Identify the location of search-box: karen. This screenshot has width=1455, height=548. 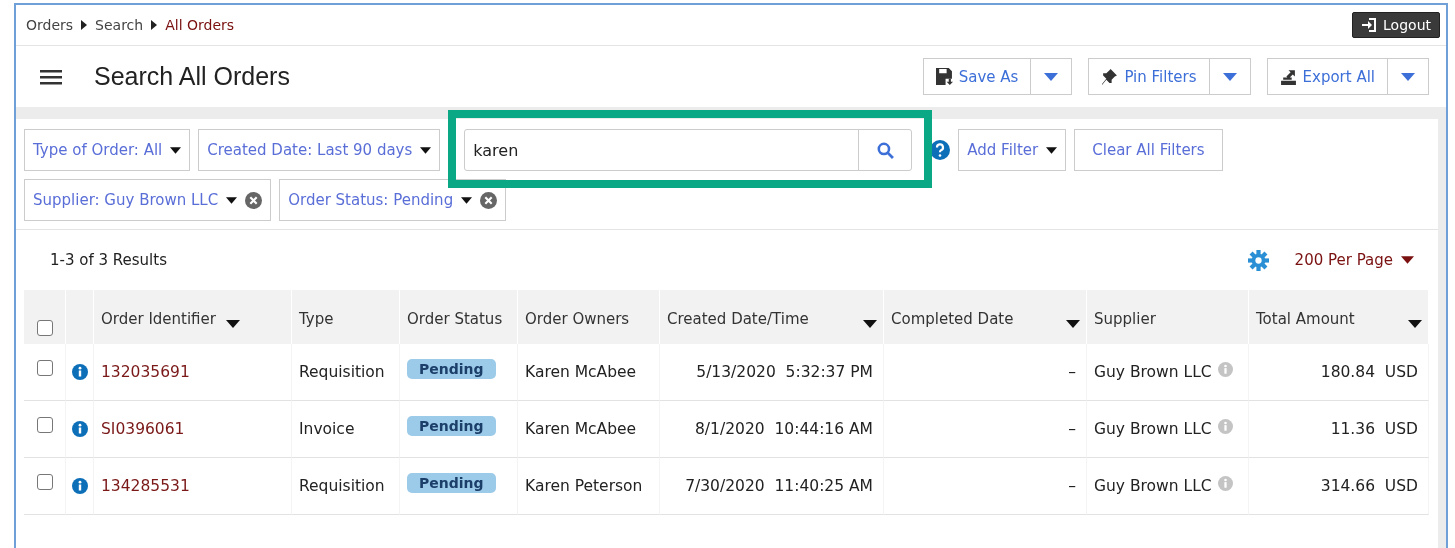
(688, 150).